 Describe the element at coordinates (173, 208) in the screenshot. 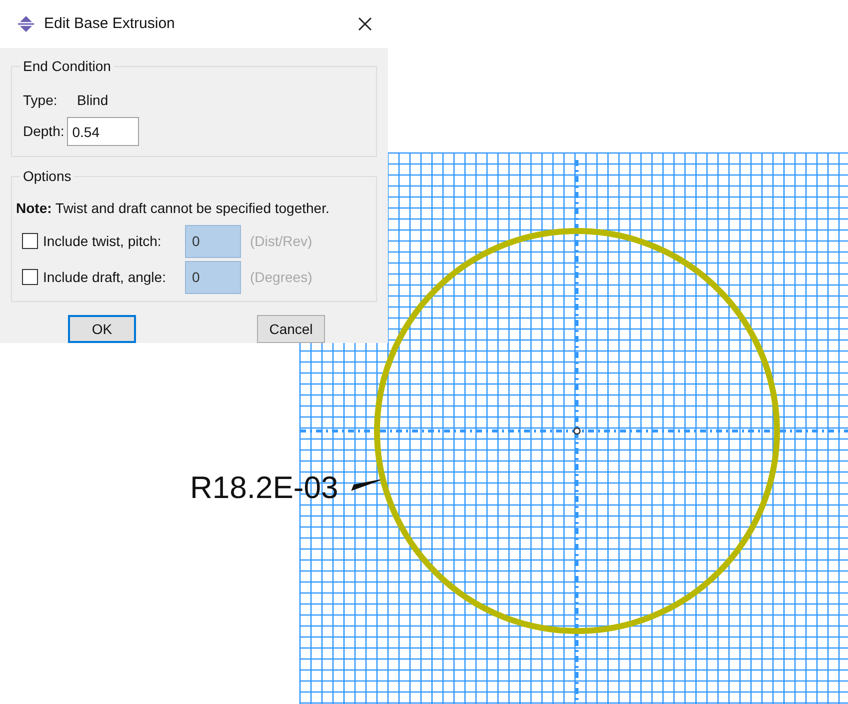

I see `note-text: Note: Twist and draft cannot be specified together.` at that location.